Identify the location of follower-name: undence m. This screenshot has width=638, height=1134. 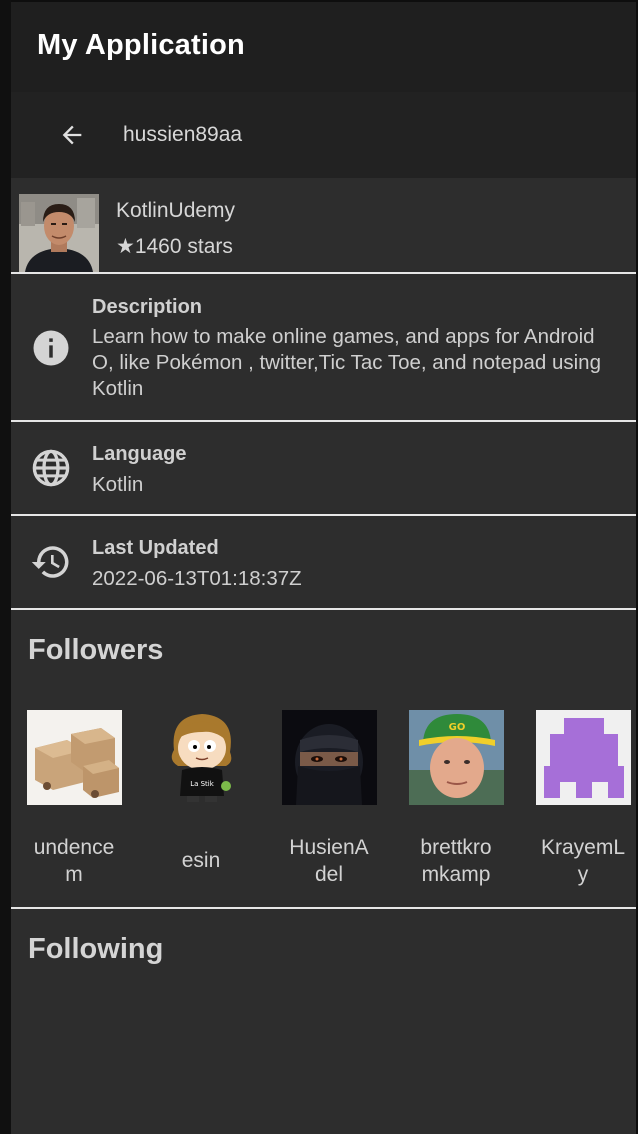
(74, 861).